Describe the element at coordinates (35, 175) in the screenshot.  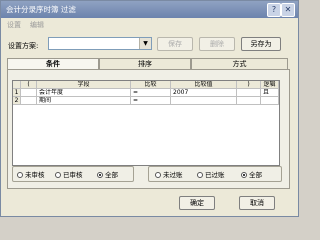
I see `radio-unaudited-label: 未审核` at that location.